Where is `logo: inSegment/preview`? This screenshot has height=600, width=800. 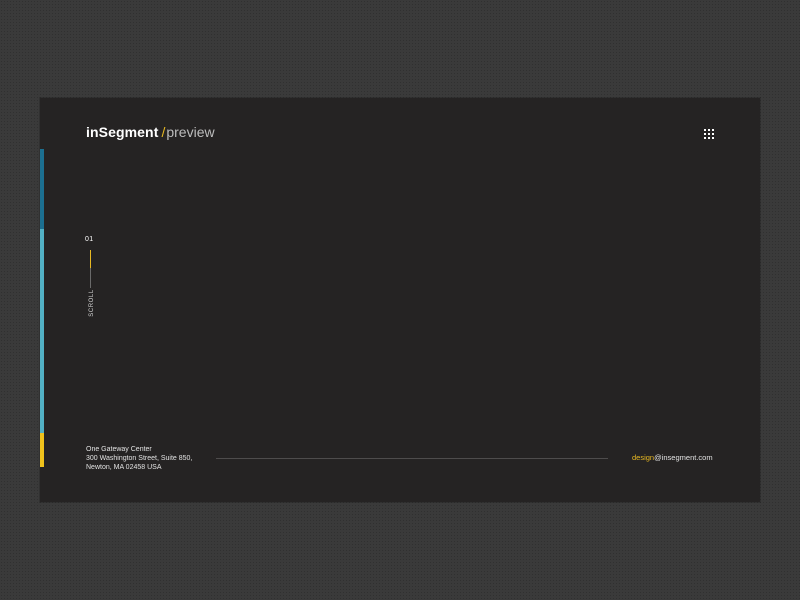 logo: inSegment/preview is located at coordinates (150, 132).